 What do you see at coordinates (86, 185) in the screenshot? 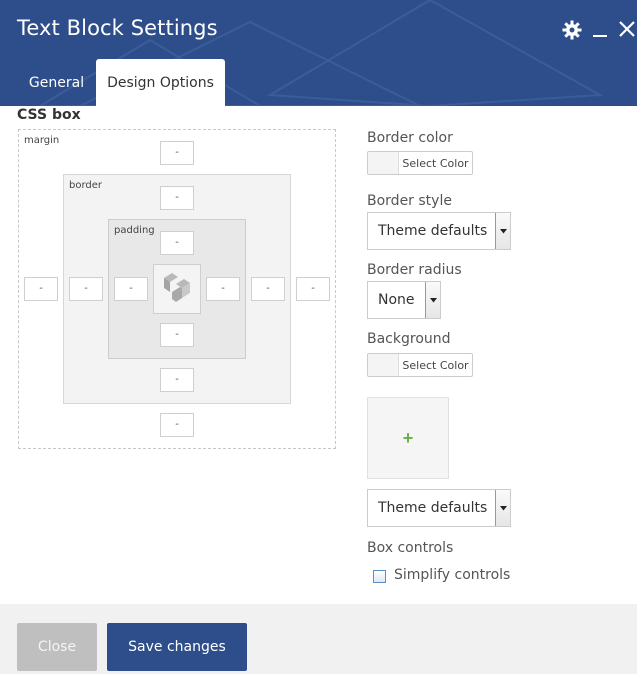
I see `border-label: border` at bounding box center [86, 185].